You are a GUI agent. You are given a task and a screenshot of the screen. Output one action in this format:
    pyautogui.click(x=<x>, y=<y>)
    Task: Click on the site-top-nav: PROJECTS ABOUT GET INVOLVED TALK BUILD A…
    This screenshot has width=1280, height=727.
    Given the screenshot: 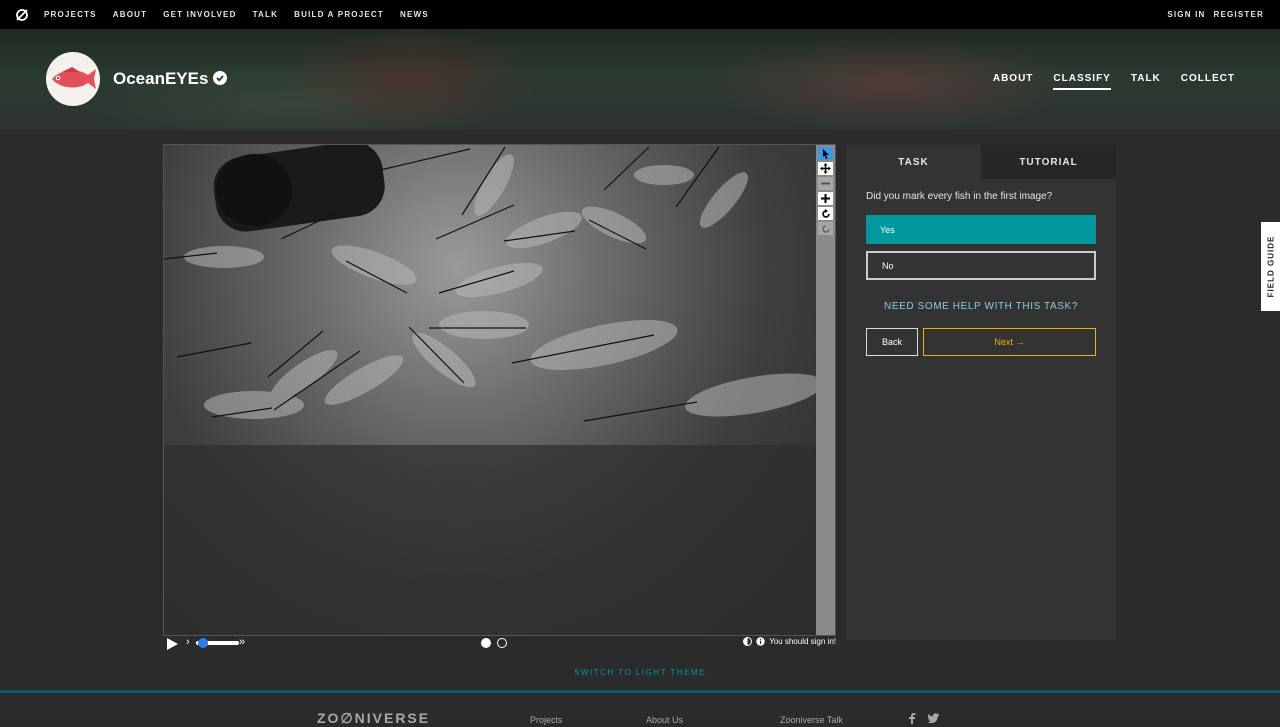 What is the action you would take?
    pyautogui.click(x=640, y=14)
    